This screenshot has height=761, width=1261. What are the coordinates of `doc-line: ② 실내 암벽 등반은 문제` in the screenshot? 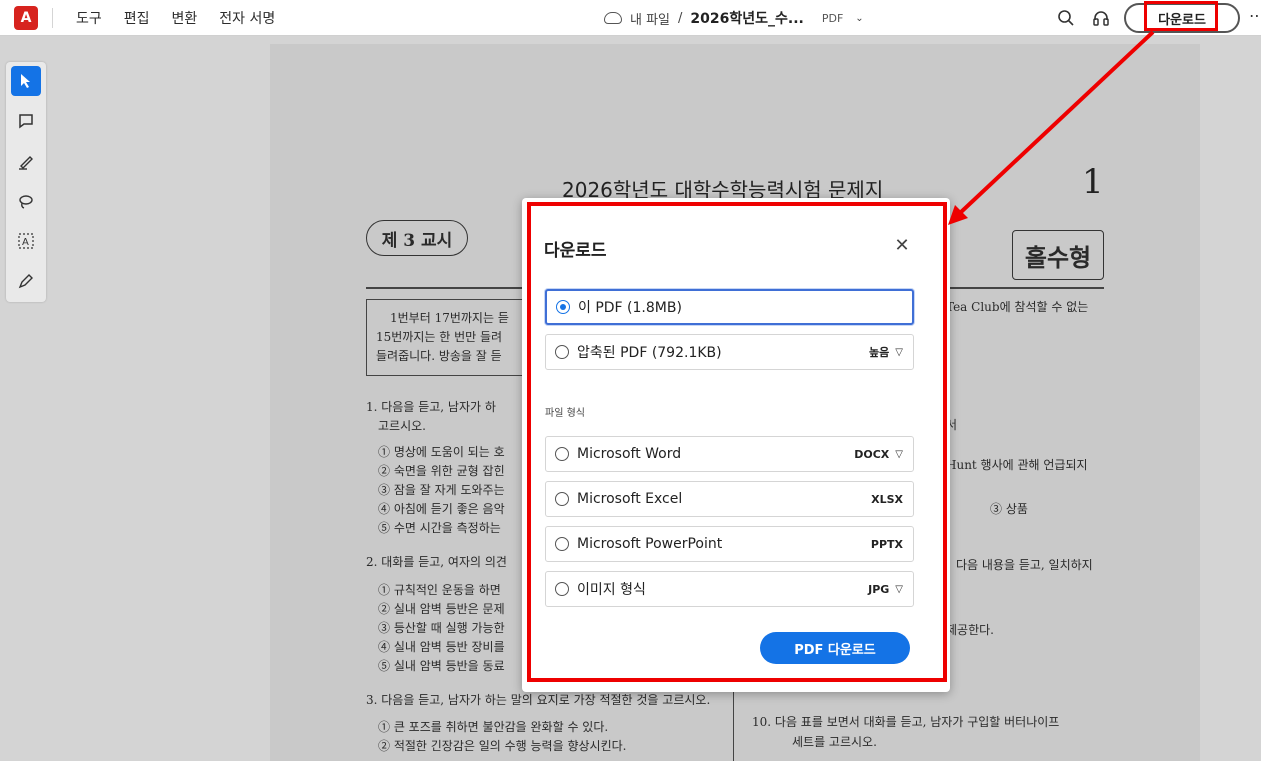 It's located at (441, 609).